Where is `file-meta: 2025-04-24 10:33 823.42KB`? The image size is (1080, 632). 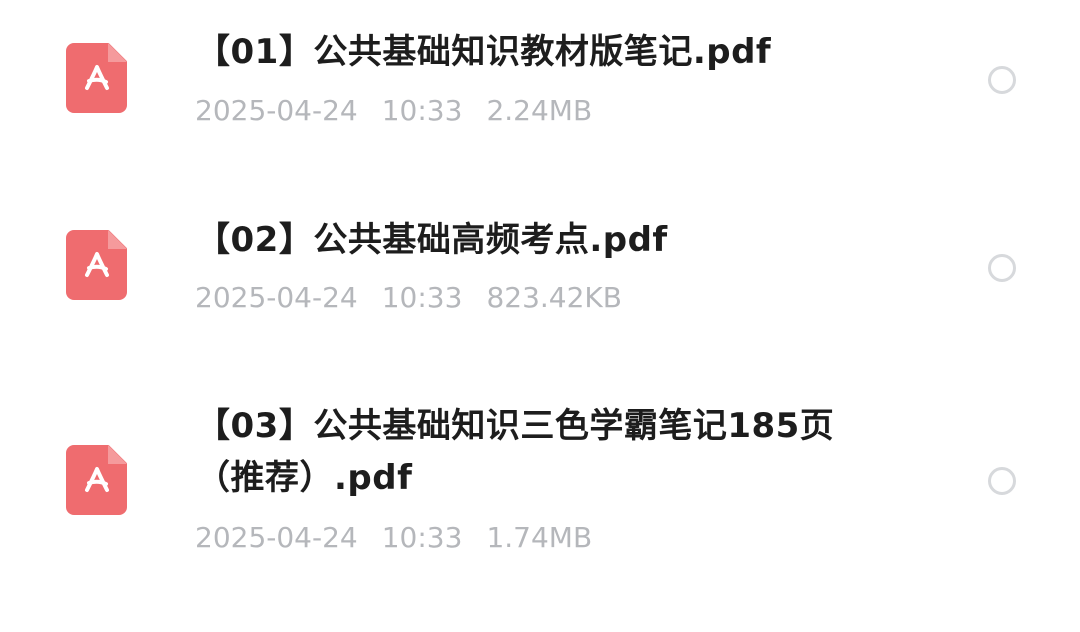 file-meta: 2025-04-24 10:33 823.42KB is located at coordinates (408, 298).